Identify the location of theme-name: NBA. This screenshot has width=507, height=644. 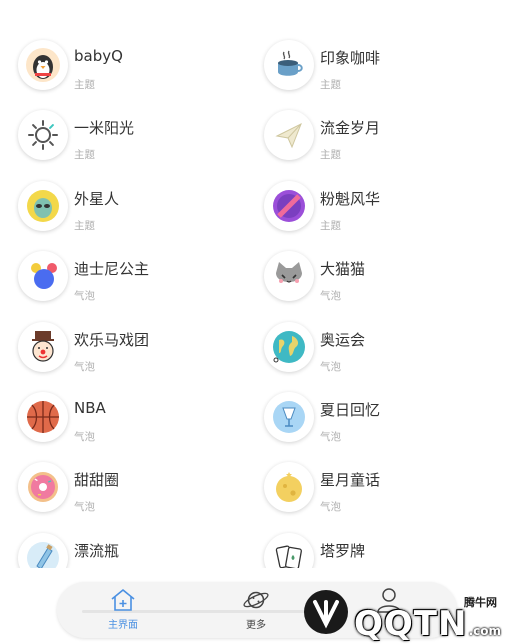
(90, 408).